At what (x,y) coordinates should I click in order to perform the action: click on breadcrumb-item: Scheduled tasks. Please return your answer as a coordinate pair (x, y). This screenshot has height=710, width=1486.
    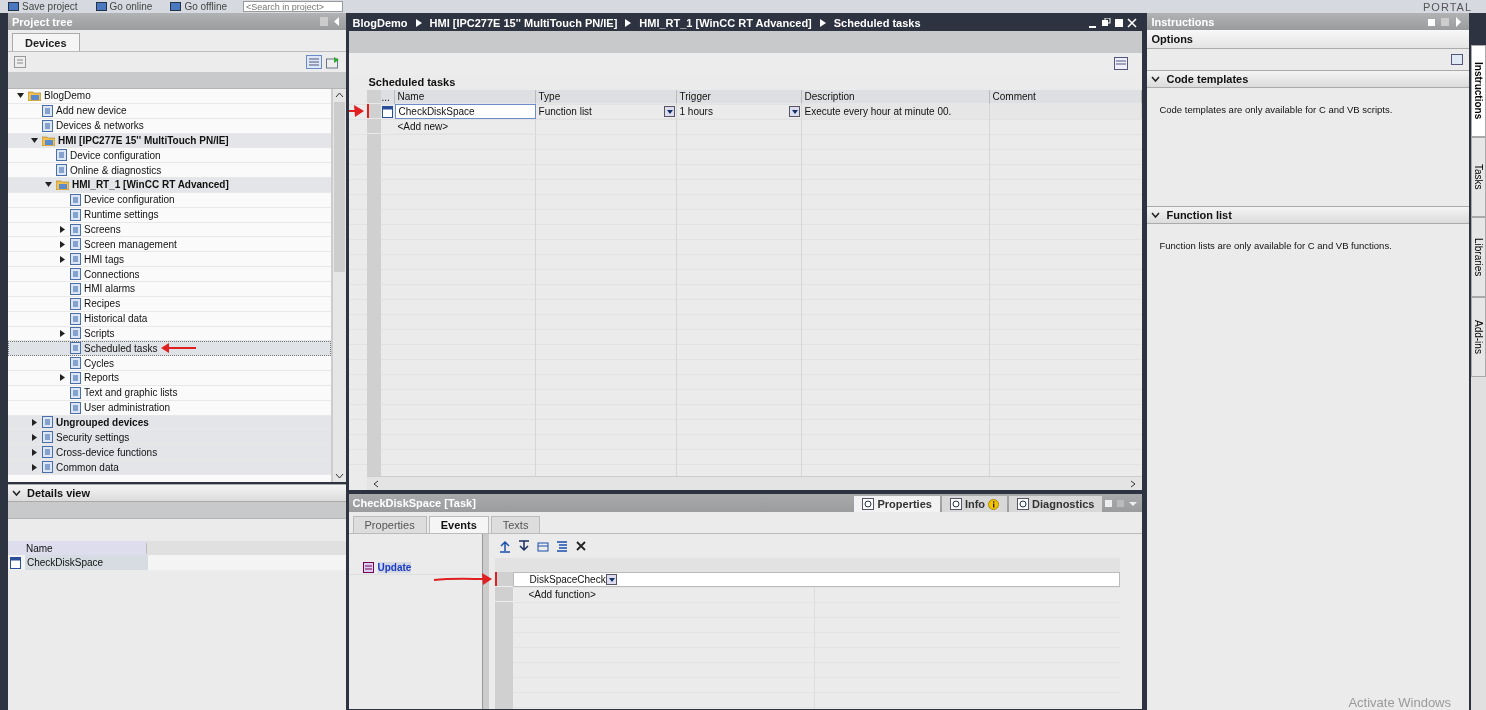
    Looking at the image, I should click on (877, 22).